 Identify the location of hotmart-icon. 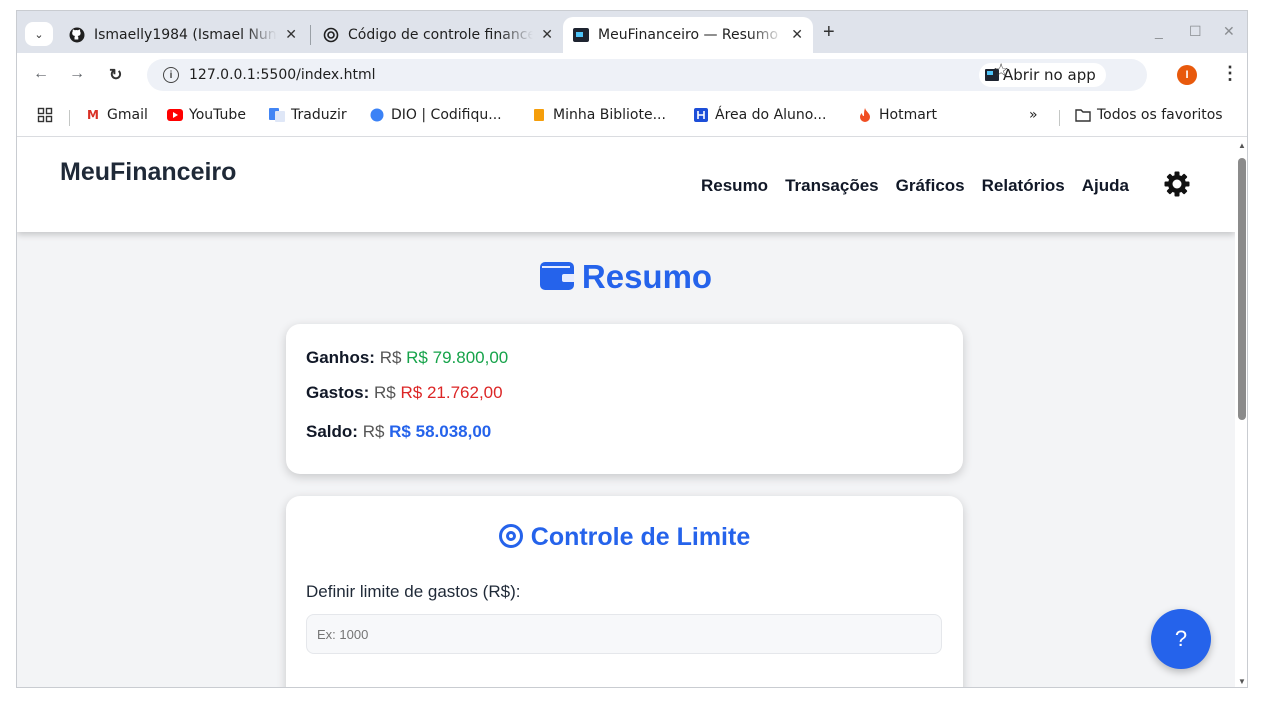
(865, 115).